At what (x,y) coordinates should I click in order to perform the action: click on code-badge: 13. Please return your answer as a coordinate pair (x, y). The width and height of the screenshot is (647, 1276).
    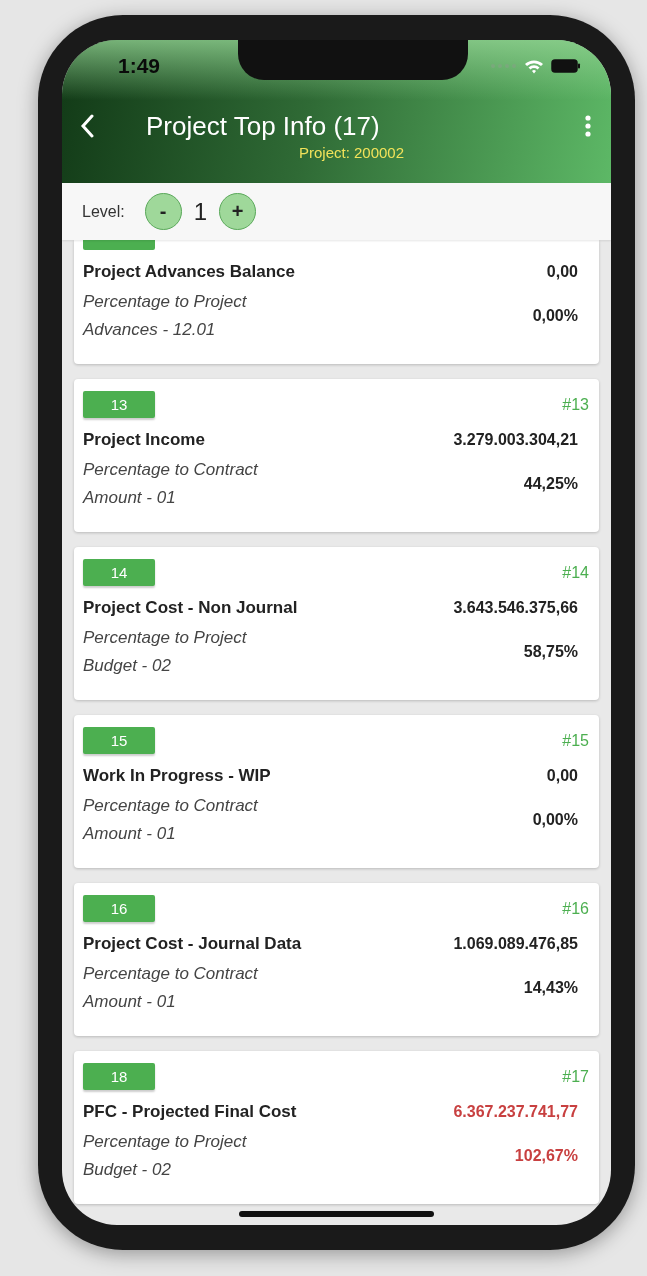
    Looking at the image, I should click on (119, 404).